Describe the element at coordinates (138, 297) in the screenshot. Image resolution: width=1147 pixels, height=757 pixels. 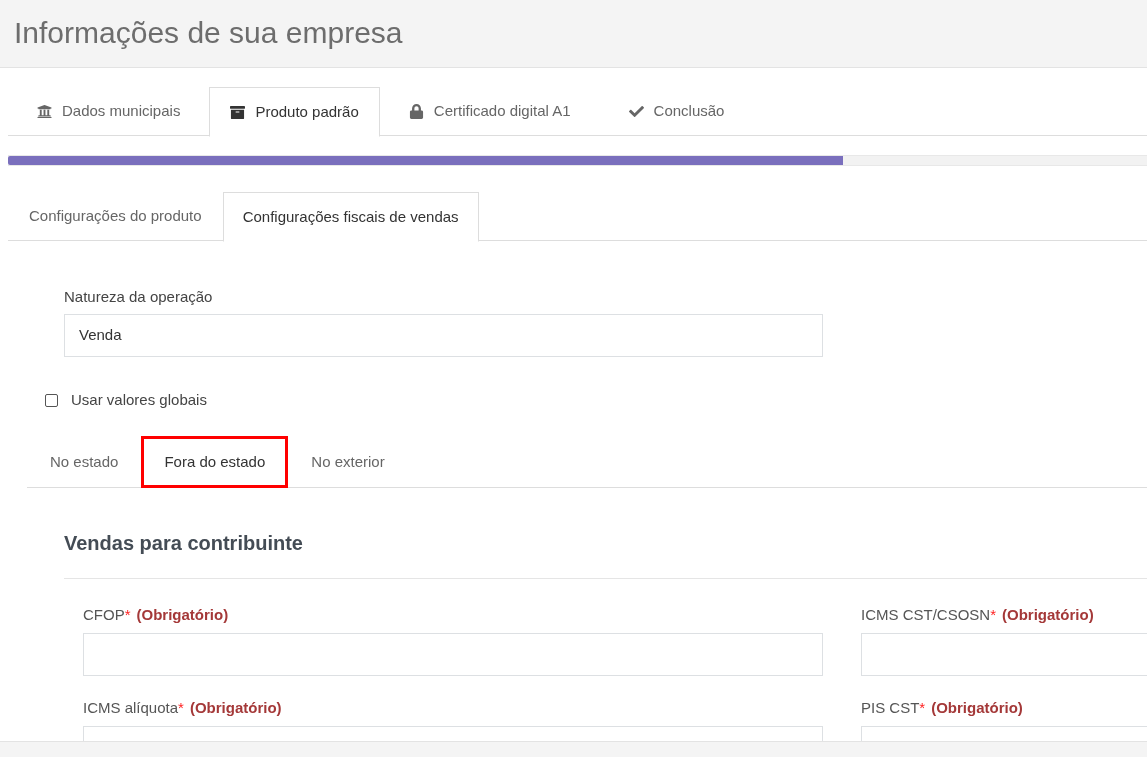
I see `field-label: Natureza da operação` at that location.